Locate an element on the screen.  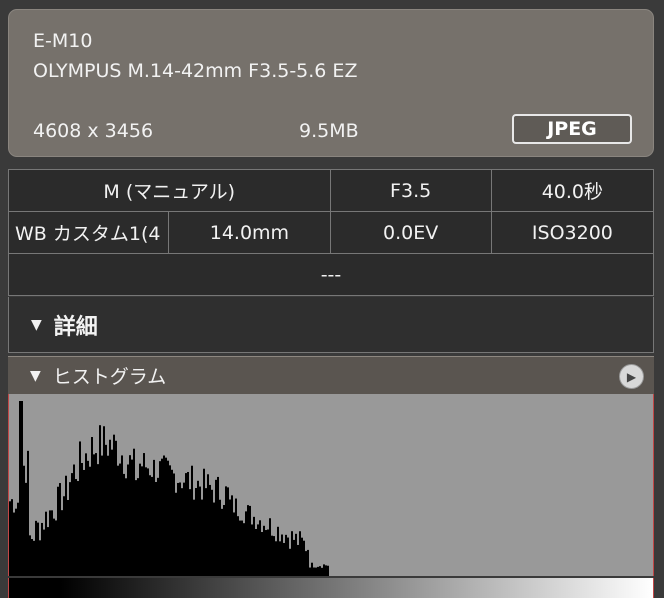
histogram-label: ヒストグラム is located at coordinates (109, 377).